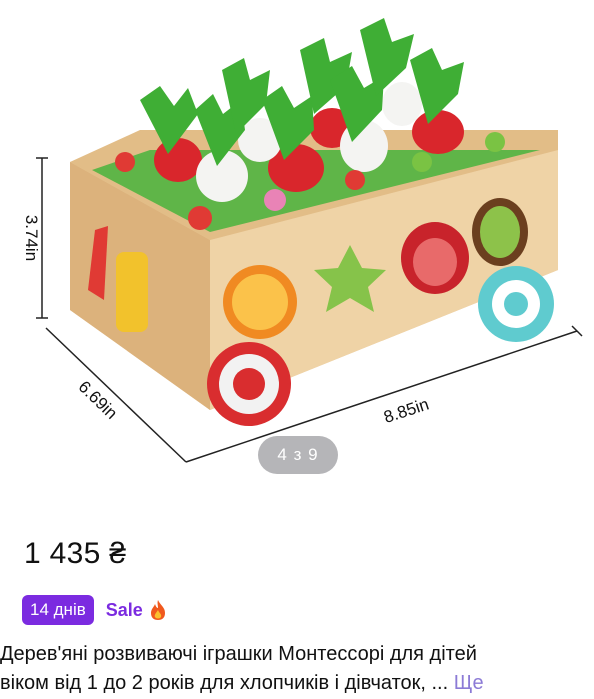 This screenshot has width=594, height=699. Describe the element at coordinates (298, 455) in the screenshot. I see `image-counter: 4 з 9` at that location.